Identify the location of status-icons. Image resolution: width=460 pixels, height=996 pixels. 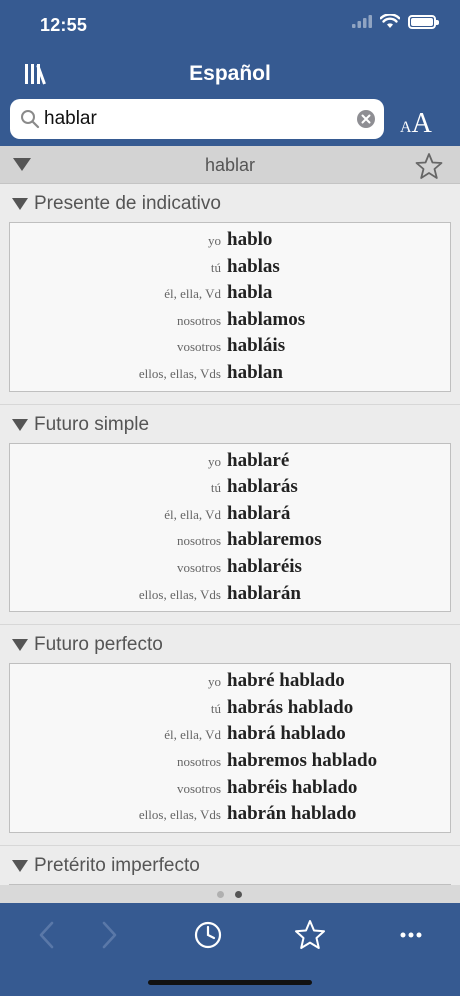
(395, 21).